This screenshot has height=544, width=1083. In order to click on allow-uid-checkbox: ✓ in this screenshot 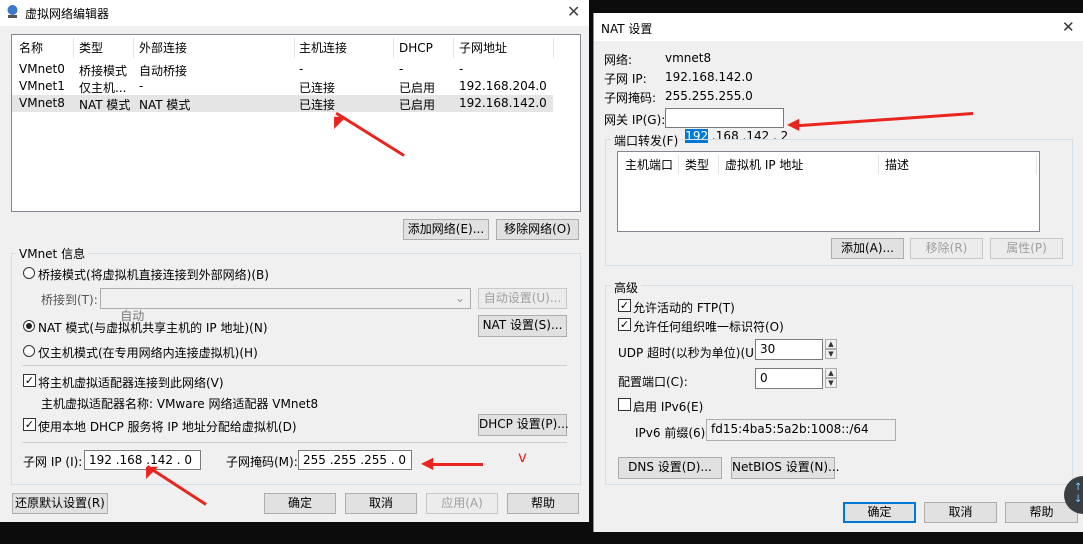, I will do `click(624, 324)`.